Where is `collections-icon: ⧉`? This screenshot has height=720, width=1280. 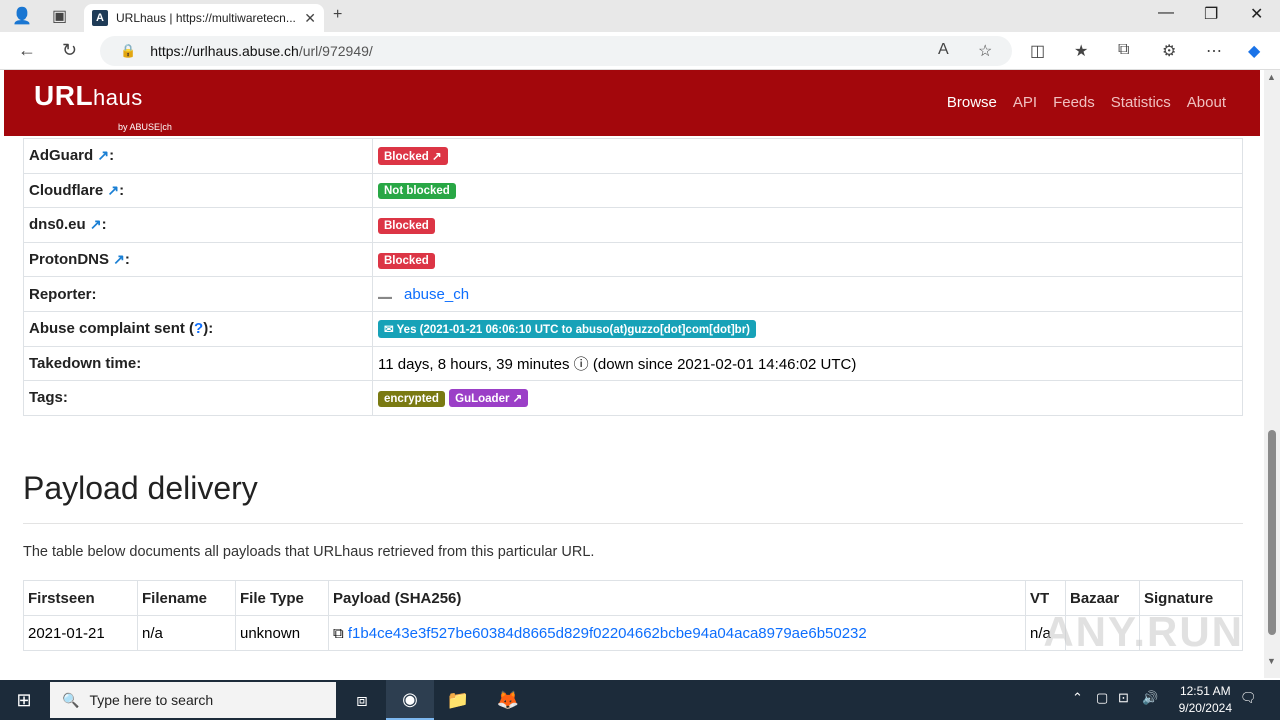
collections-icon: ⧉ is located at coordinates (1123, 50).